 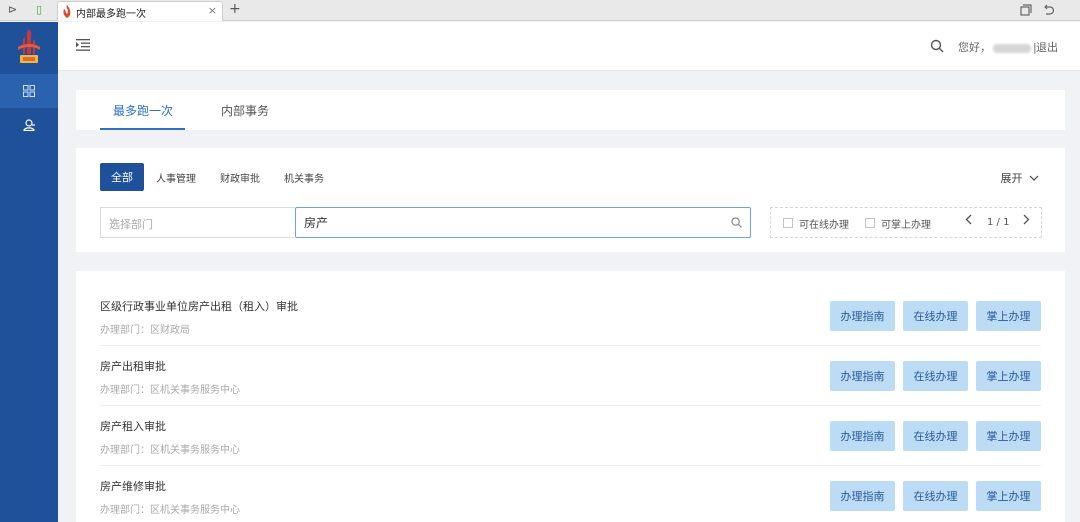 What do you see at coordinates (142, 129) in the screenshot?
I see `active-tab-indicator` at bounding box center [142, 129].